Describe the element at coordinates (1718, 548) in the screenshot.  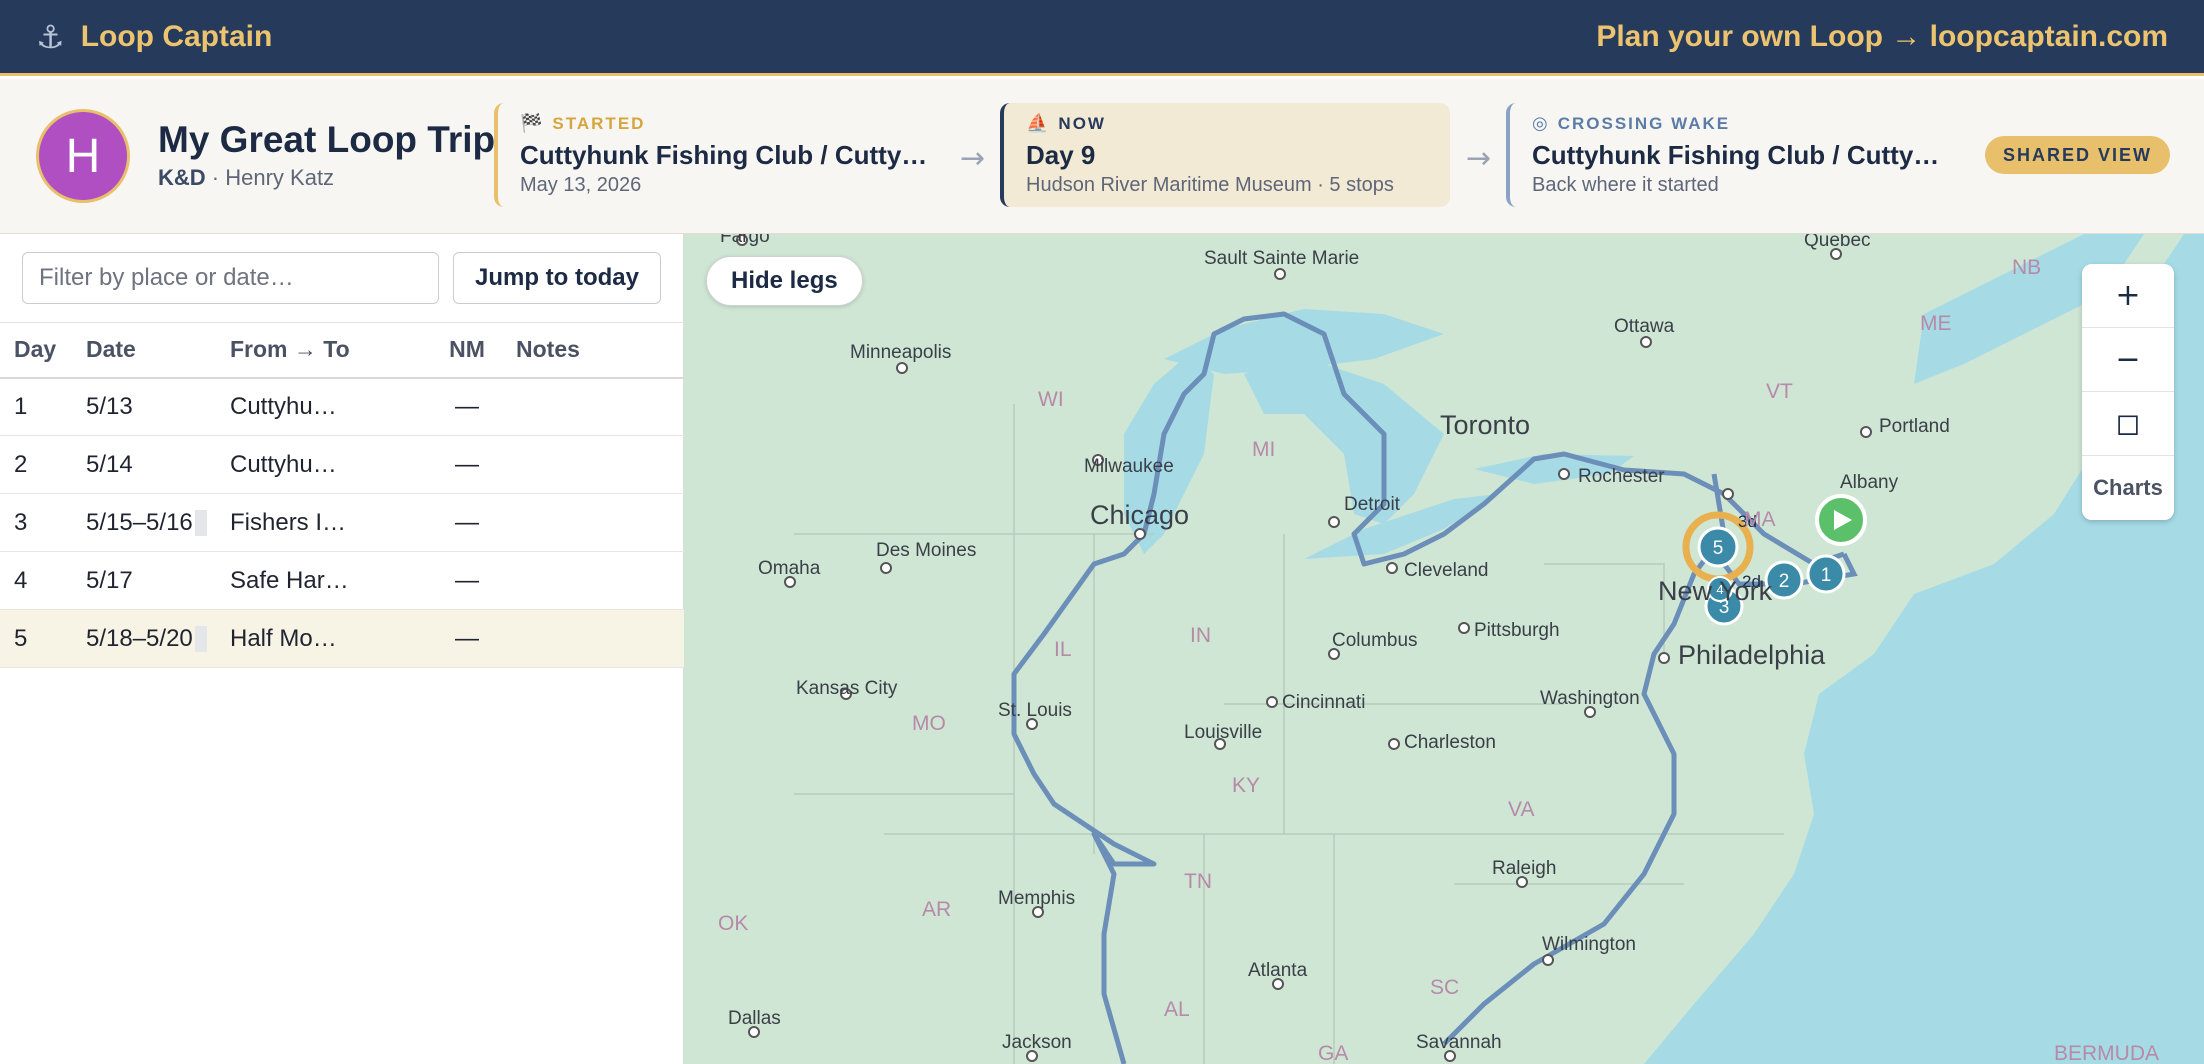
I see `stop-label: 5` at that location.